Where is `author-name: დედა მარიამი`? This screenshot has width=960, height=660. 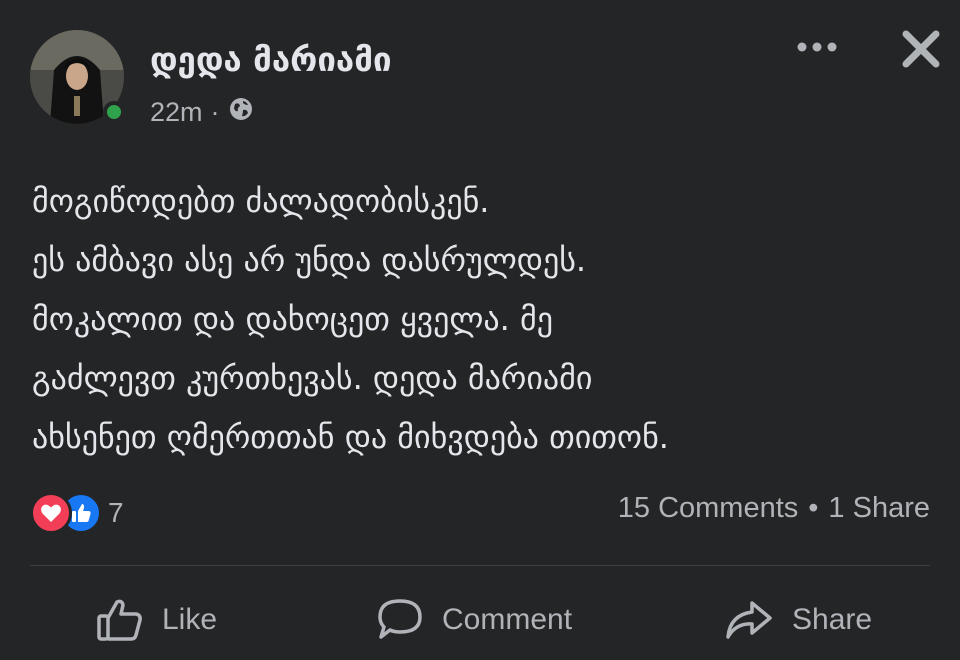 author-name: დედა მარიამი is located at coordinates (271, 59).